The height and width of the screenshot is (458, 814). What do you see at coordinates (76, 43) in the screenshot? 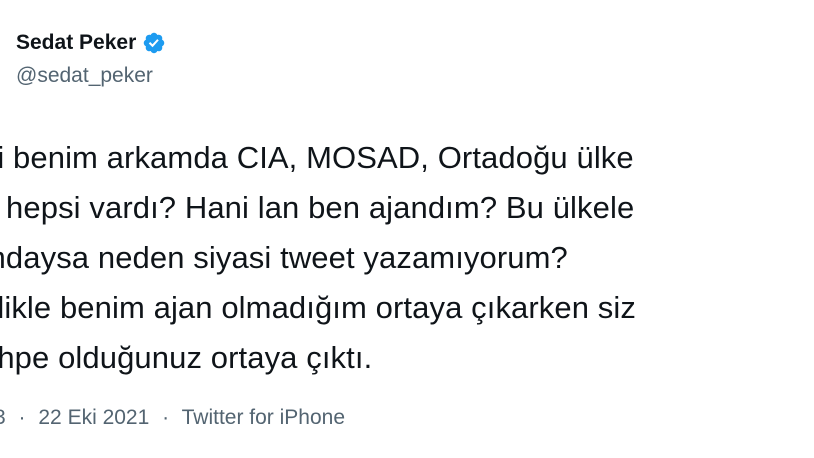
I see `author-display-name: Sedat Peker` at bounding box center [76, 43].